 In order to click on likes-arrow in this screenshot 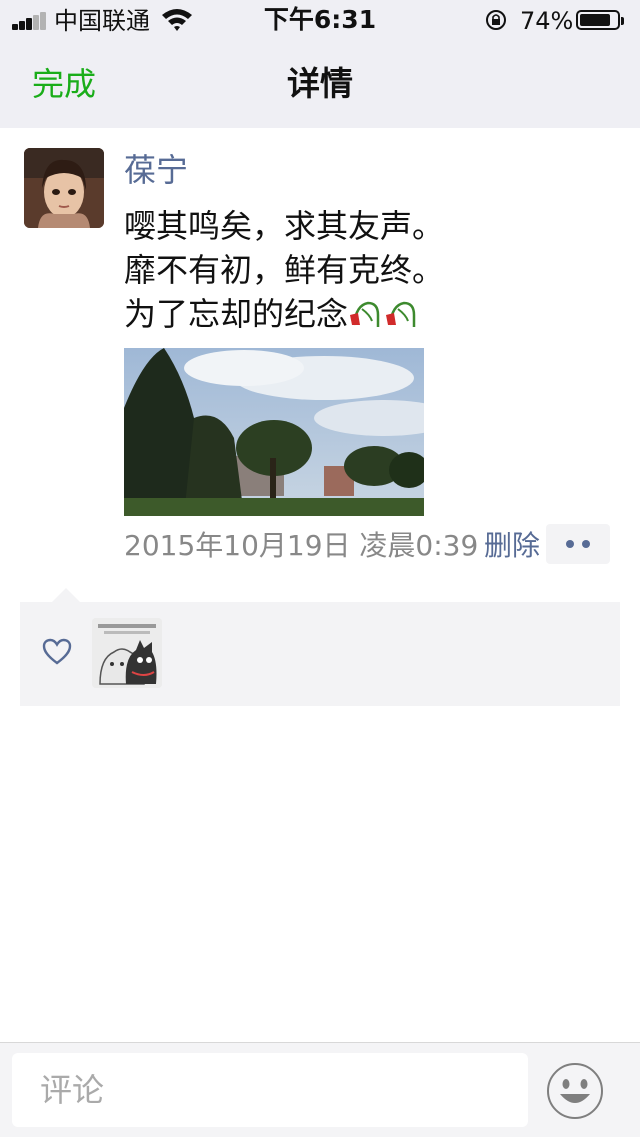, I will do `click(66, 595)`.